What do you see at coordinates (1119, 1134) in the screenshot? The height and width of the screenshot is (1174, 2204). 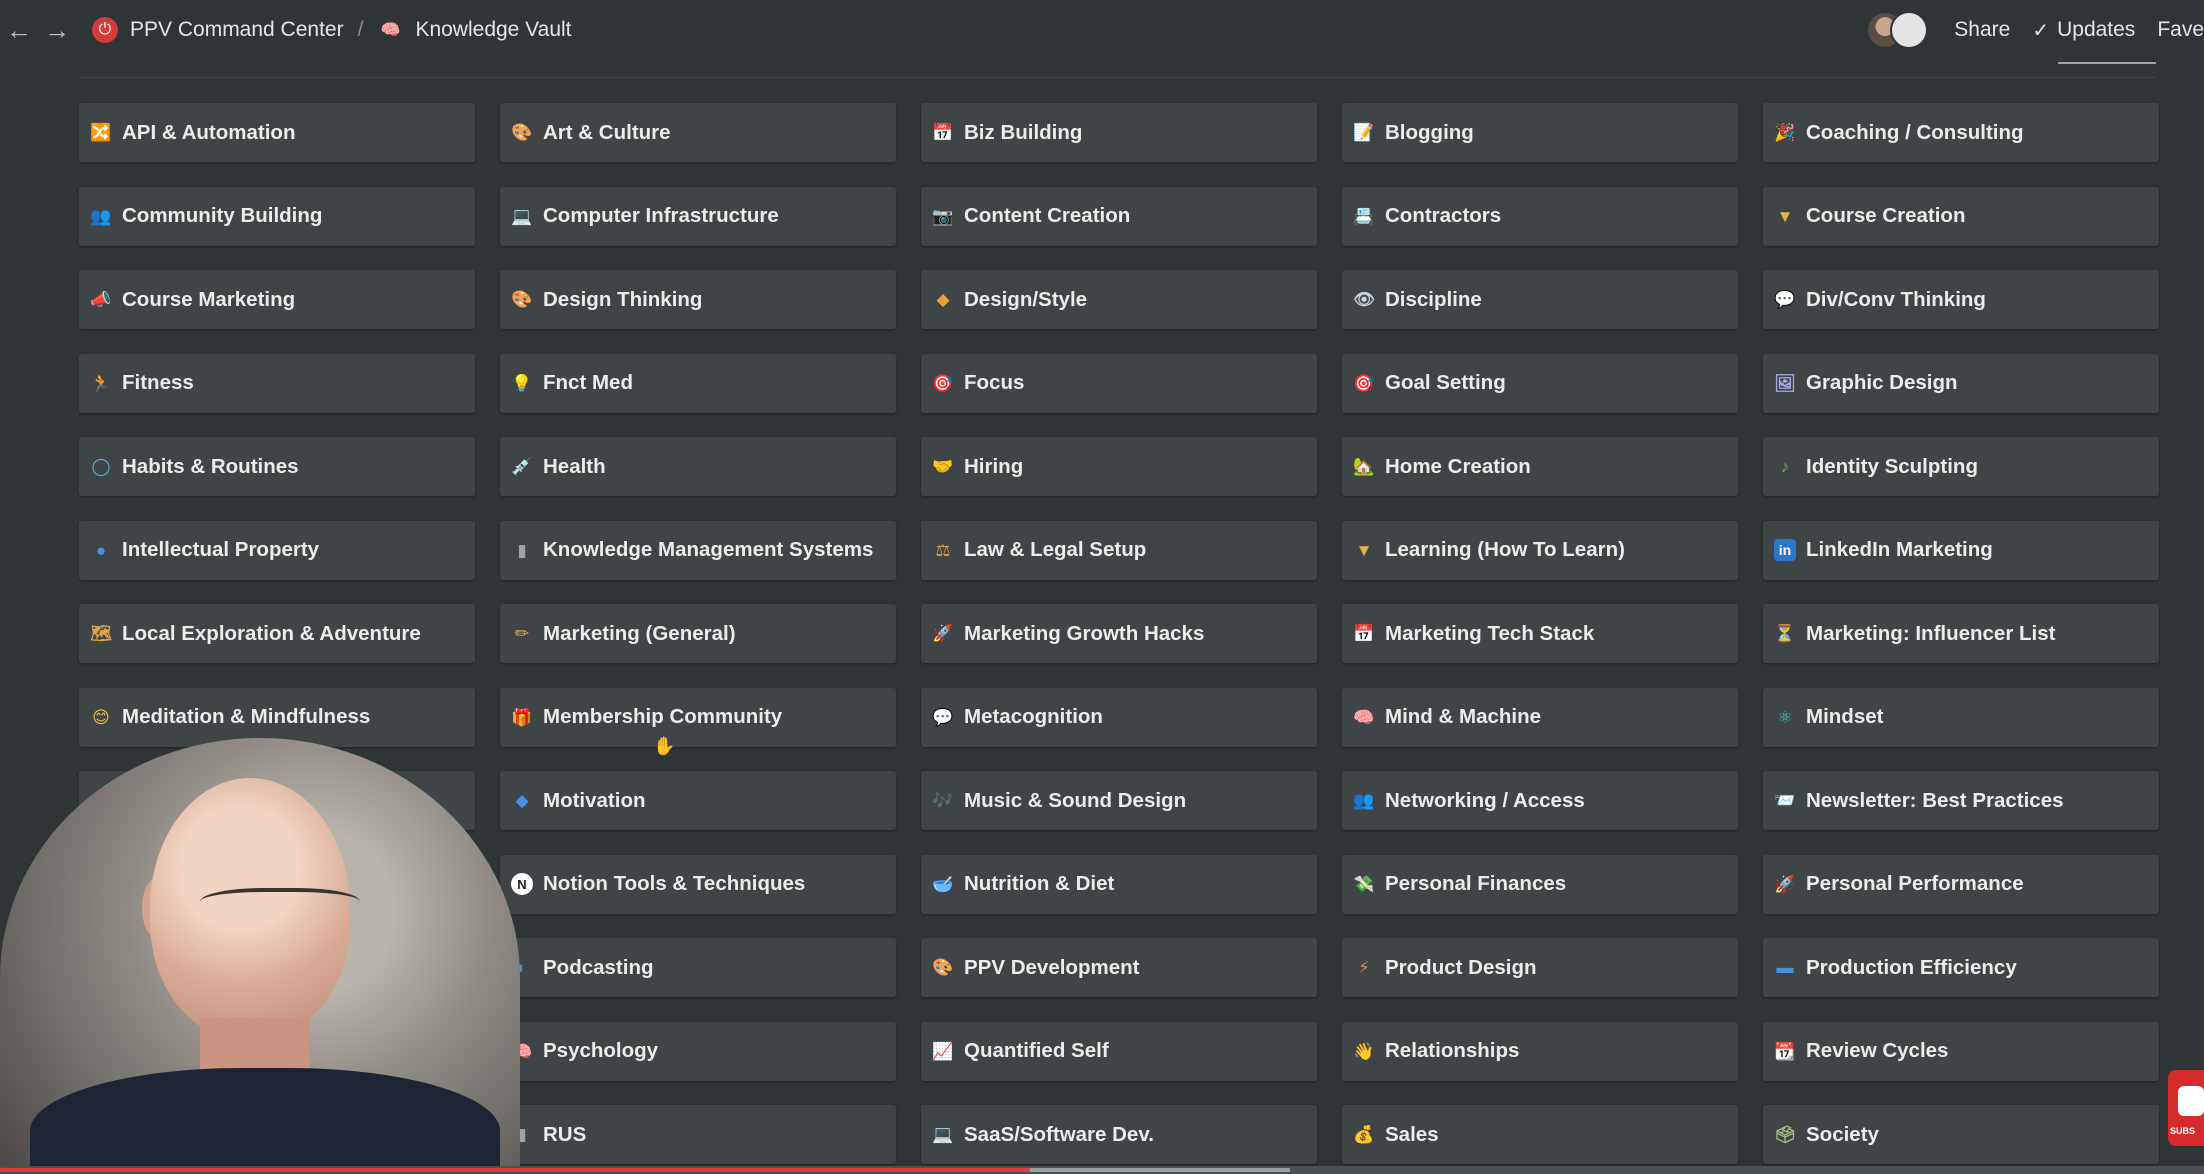 I see `gallery-card: 💻 SaaS/Software Dev.` at bounding box center [1119, 1134].